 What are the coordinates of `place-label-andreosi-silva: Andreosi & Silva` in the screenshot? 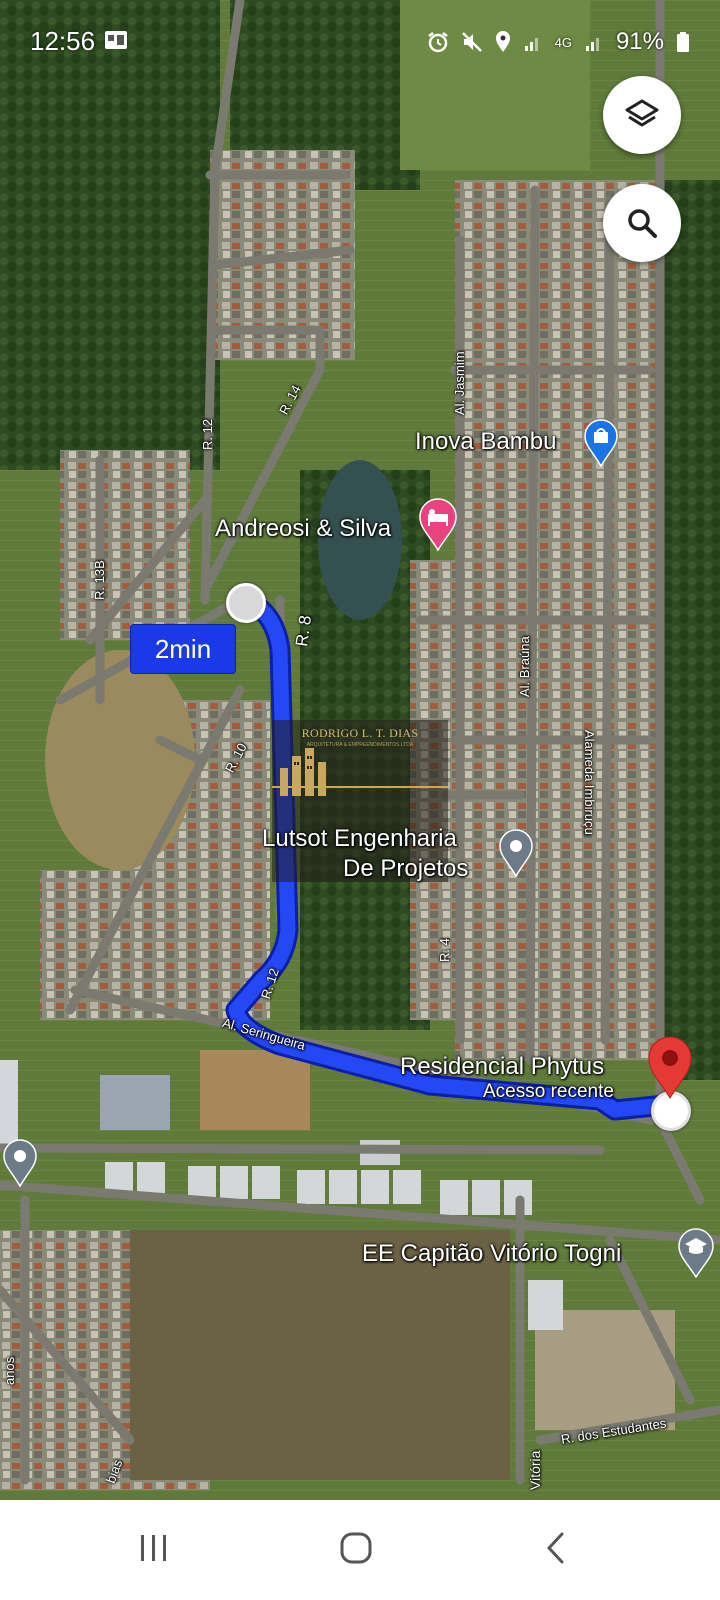 It's located at (303, 529).